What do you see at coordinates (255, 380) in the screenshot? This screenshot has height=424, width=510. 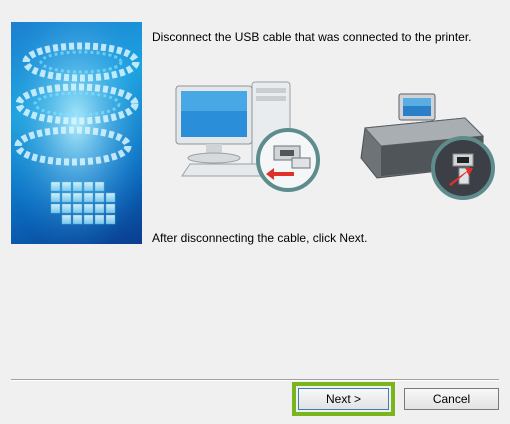 I see `button-separator` at bounding box center [255, 380].